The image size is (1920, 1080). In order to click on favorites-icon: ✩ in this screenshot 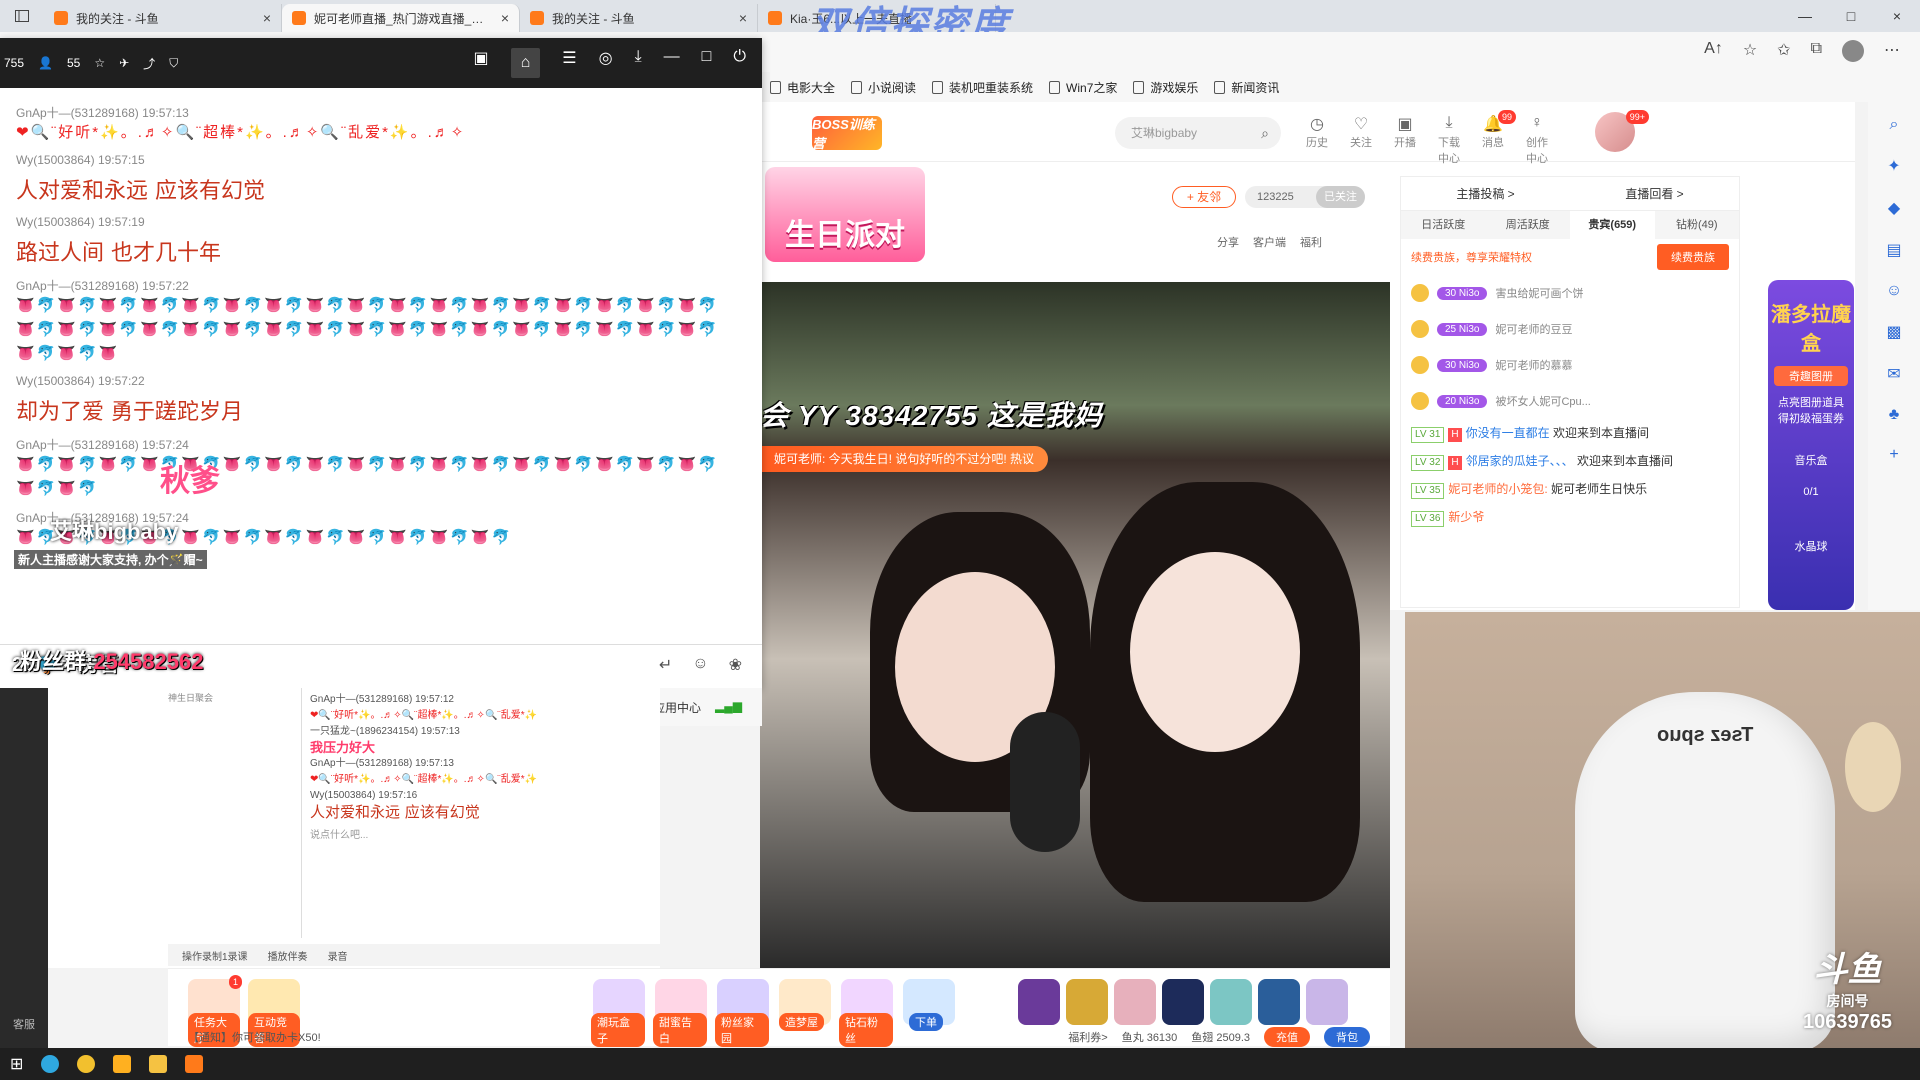, I will do `click(1783, 51)`.